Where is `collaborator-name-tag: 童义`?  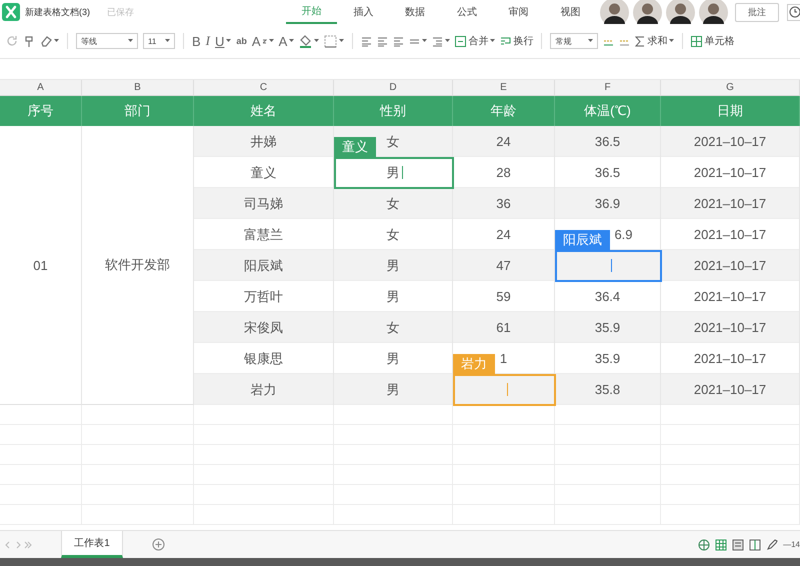
collaborator-name-tag: 童义 is located at coordinates (355, 147).